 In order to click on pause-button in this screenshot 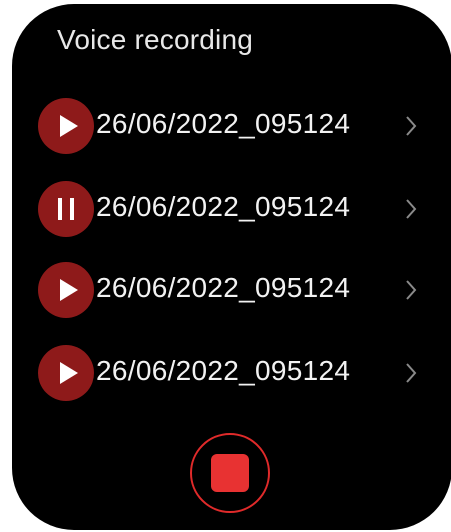, I will do `click(66, 209)`.